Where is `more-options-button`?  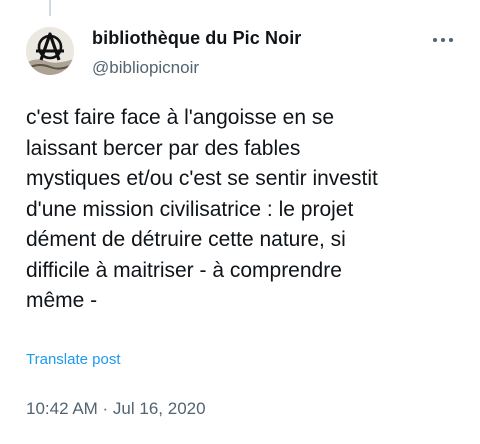 more-options-button is located at coordinates (443, 40).